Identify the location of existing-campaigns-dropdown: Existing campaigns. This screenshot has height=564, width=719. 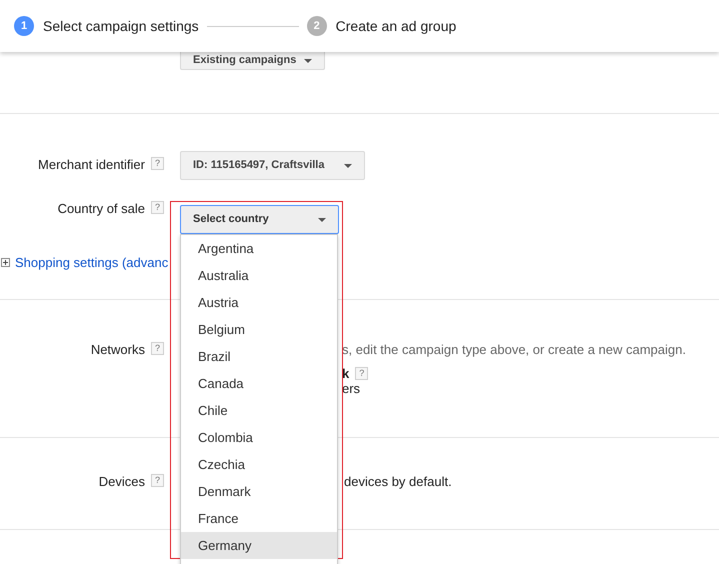
(253, 61).